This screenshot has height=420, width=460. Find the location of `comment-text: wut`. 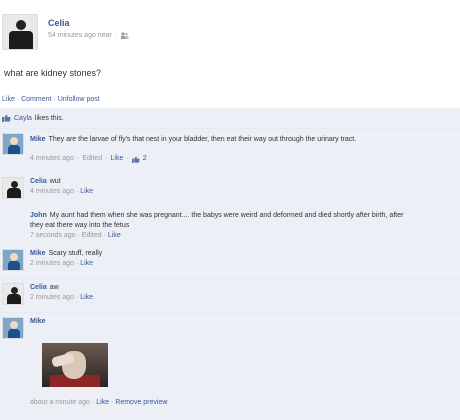

comment-text: wut is located at coordinates (55, 181).